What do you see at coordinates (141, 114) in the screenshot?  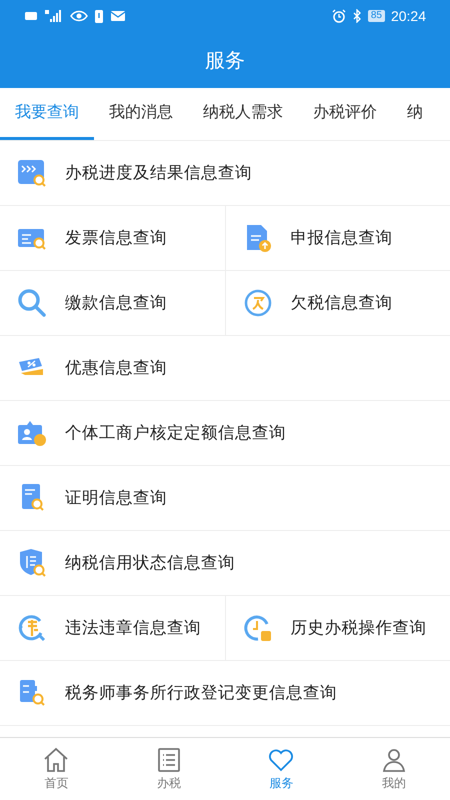 I see `tab: 我的消息` at bounding box center [141, 114].